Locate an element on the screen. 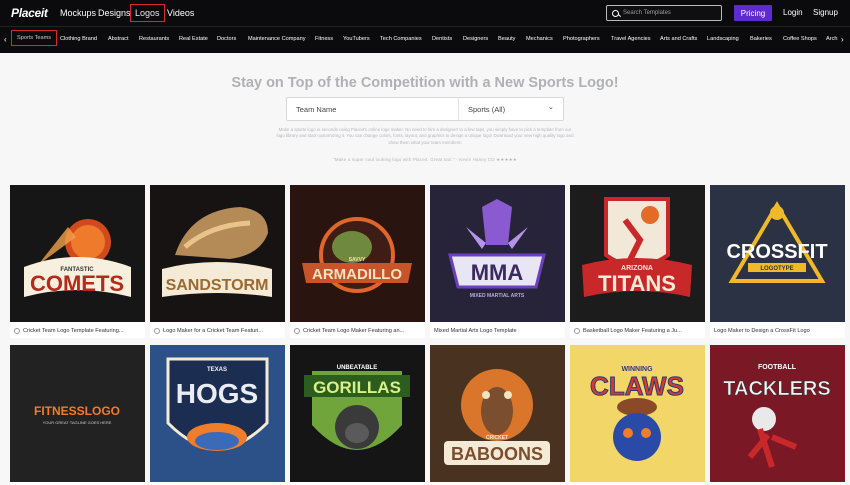  svg-text: FANTASTIC is located at coordinates (77, 270).